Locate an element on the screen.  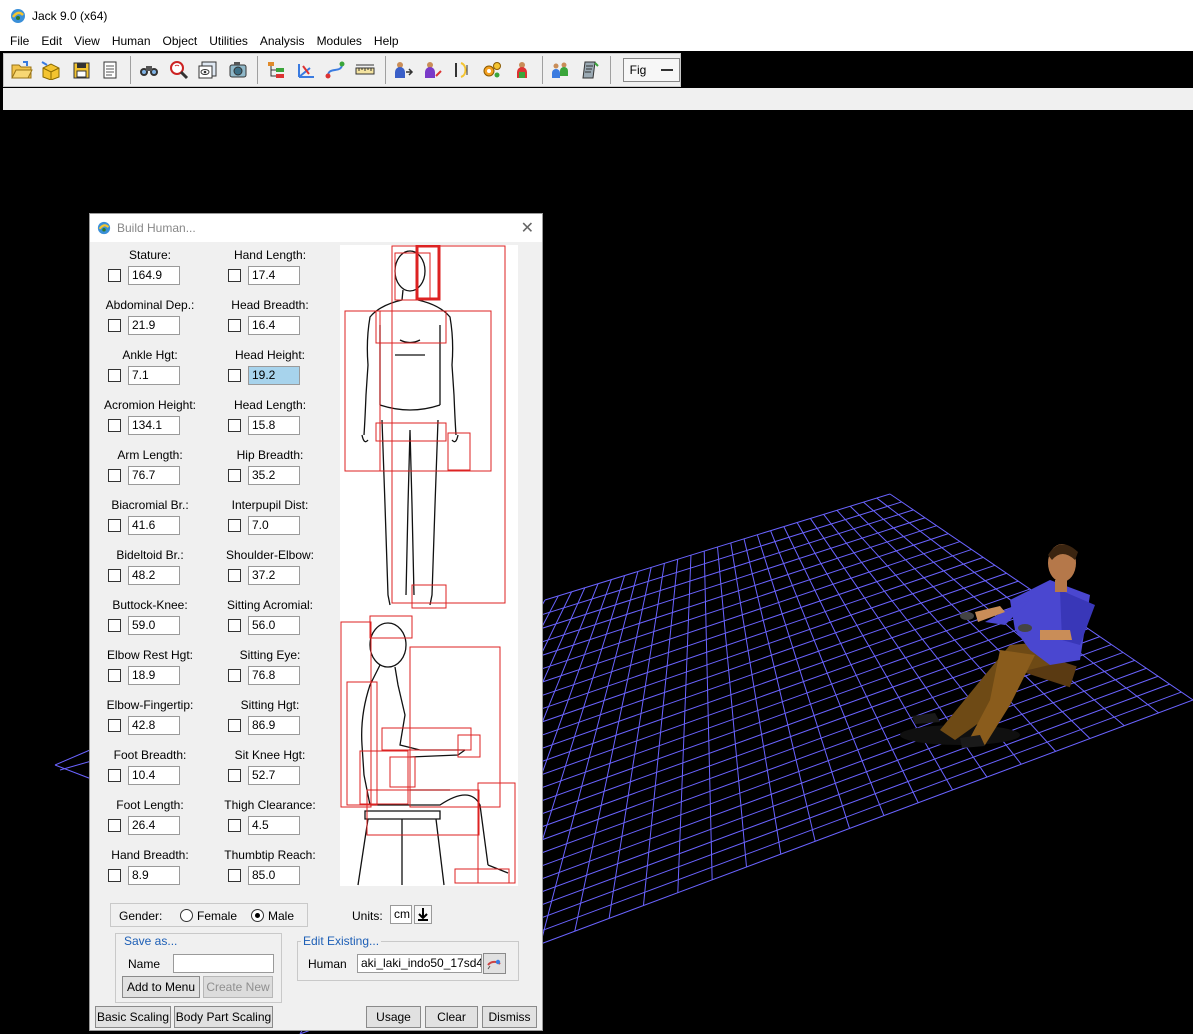
hierarchy-tree-icon is located at coordinates (276, 70).